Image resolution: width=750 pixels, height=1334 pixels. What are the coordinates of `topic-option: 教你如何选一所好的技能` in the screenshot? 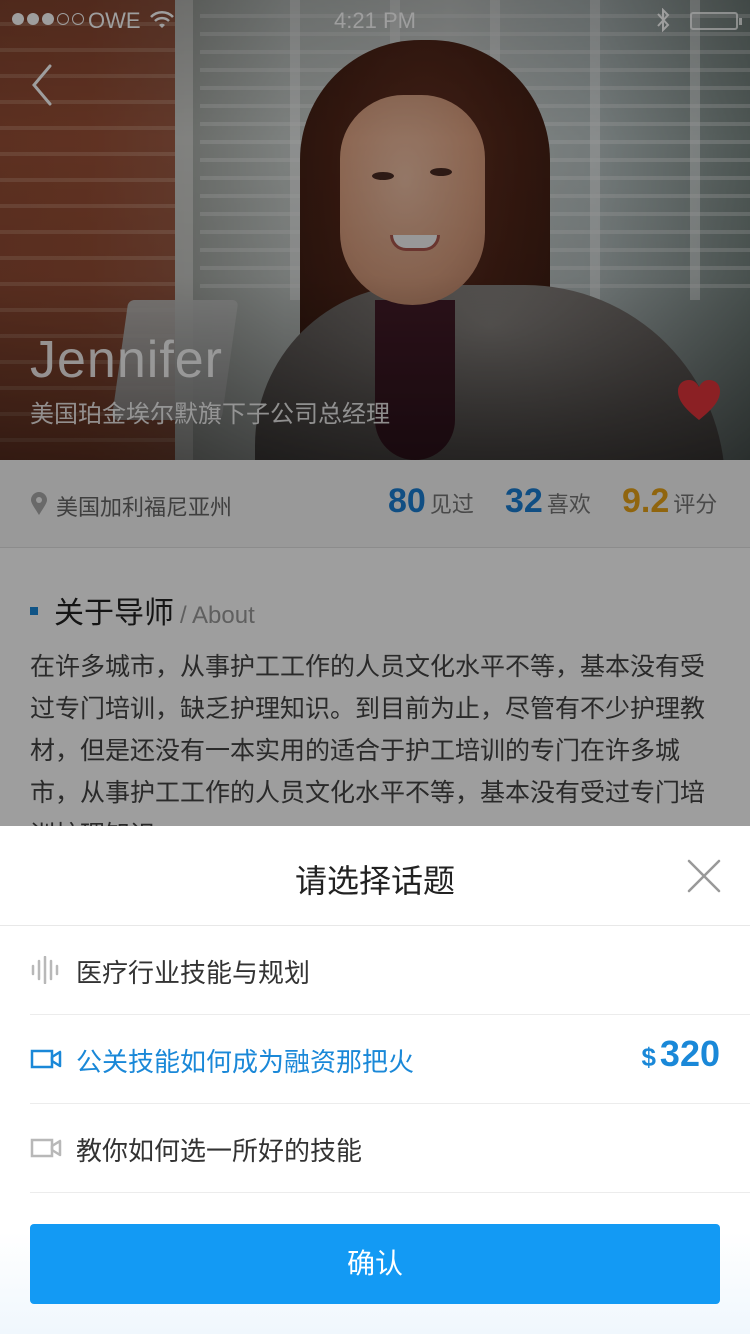 It's located at (390, 1148).